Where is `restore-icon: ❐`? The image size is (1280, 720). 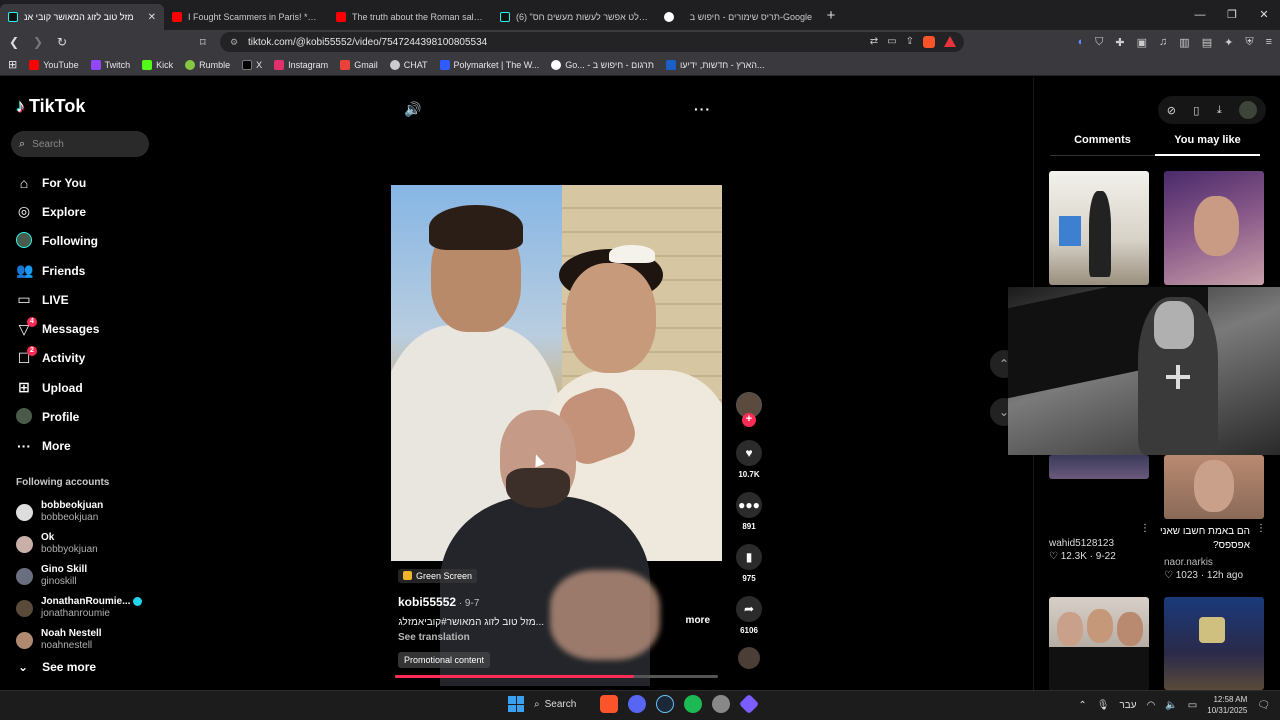
restore-icon: ❐ is located at coordinates (1232, 15).